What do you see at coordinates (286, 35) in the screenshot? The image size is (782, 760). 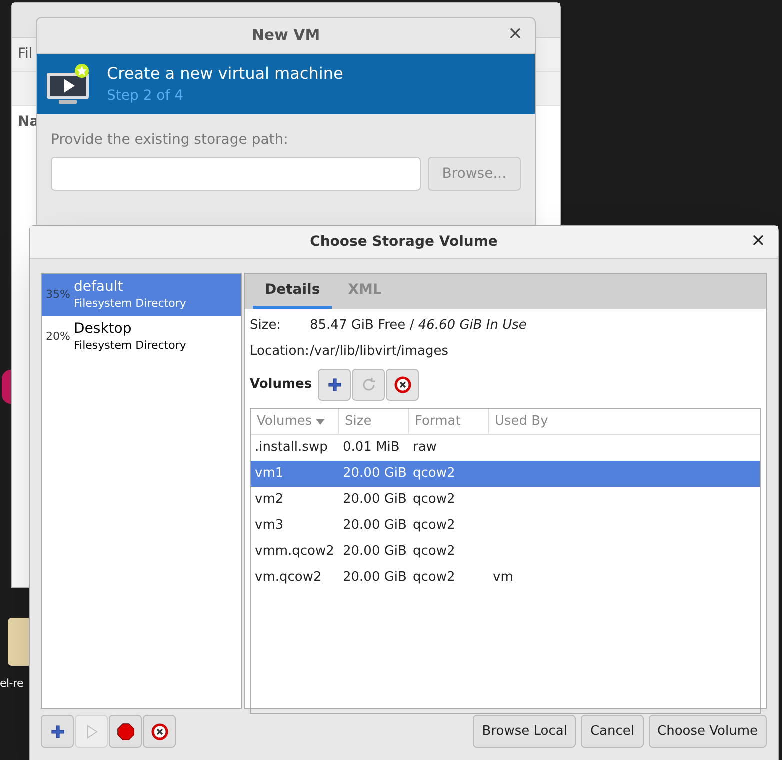 I see `window-title: New VM` at bounding box center [286, 35].